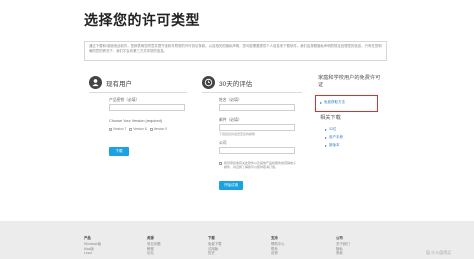 Image resolution: width=474 pixels, height=259 pixels. Describe the element at coordinates (343, 253) in the screenshot. I see `footer-link: 条款` at that location.